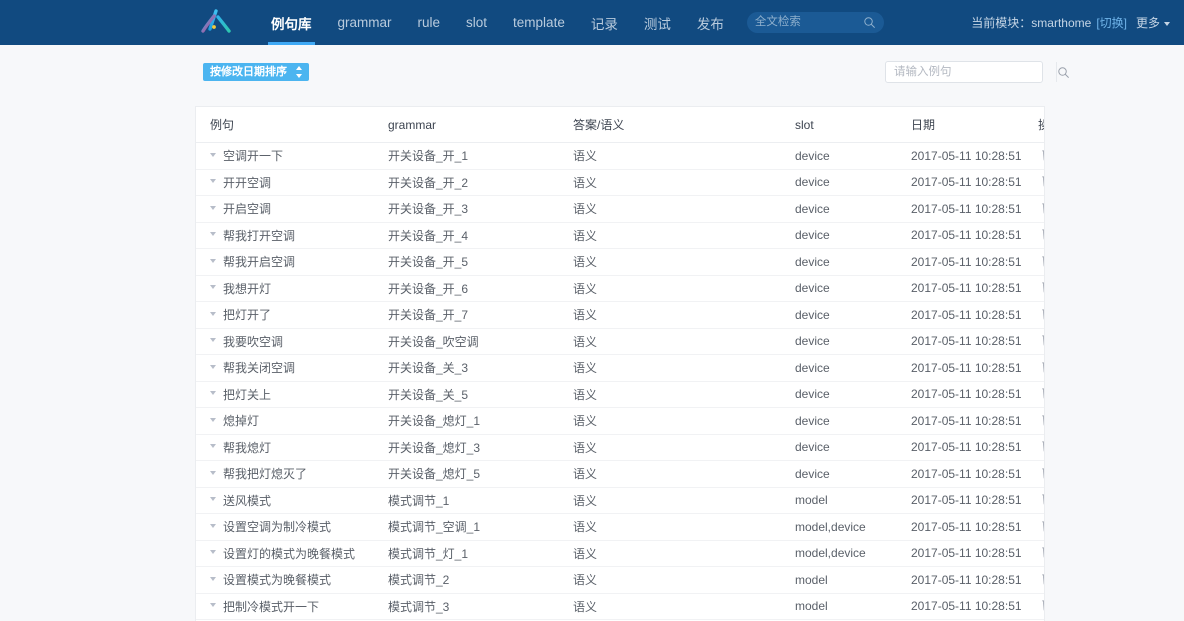  What do you see at coordinates (365, 22) in the screenshot?
I see `nav-item-grammar: grammar` at bounding box center [365, 22].